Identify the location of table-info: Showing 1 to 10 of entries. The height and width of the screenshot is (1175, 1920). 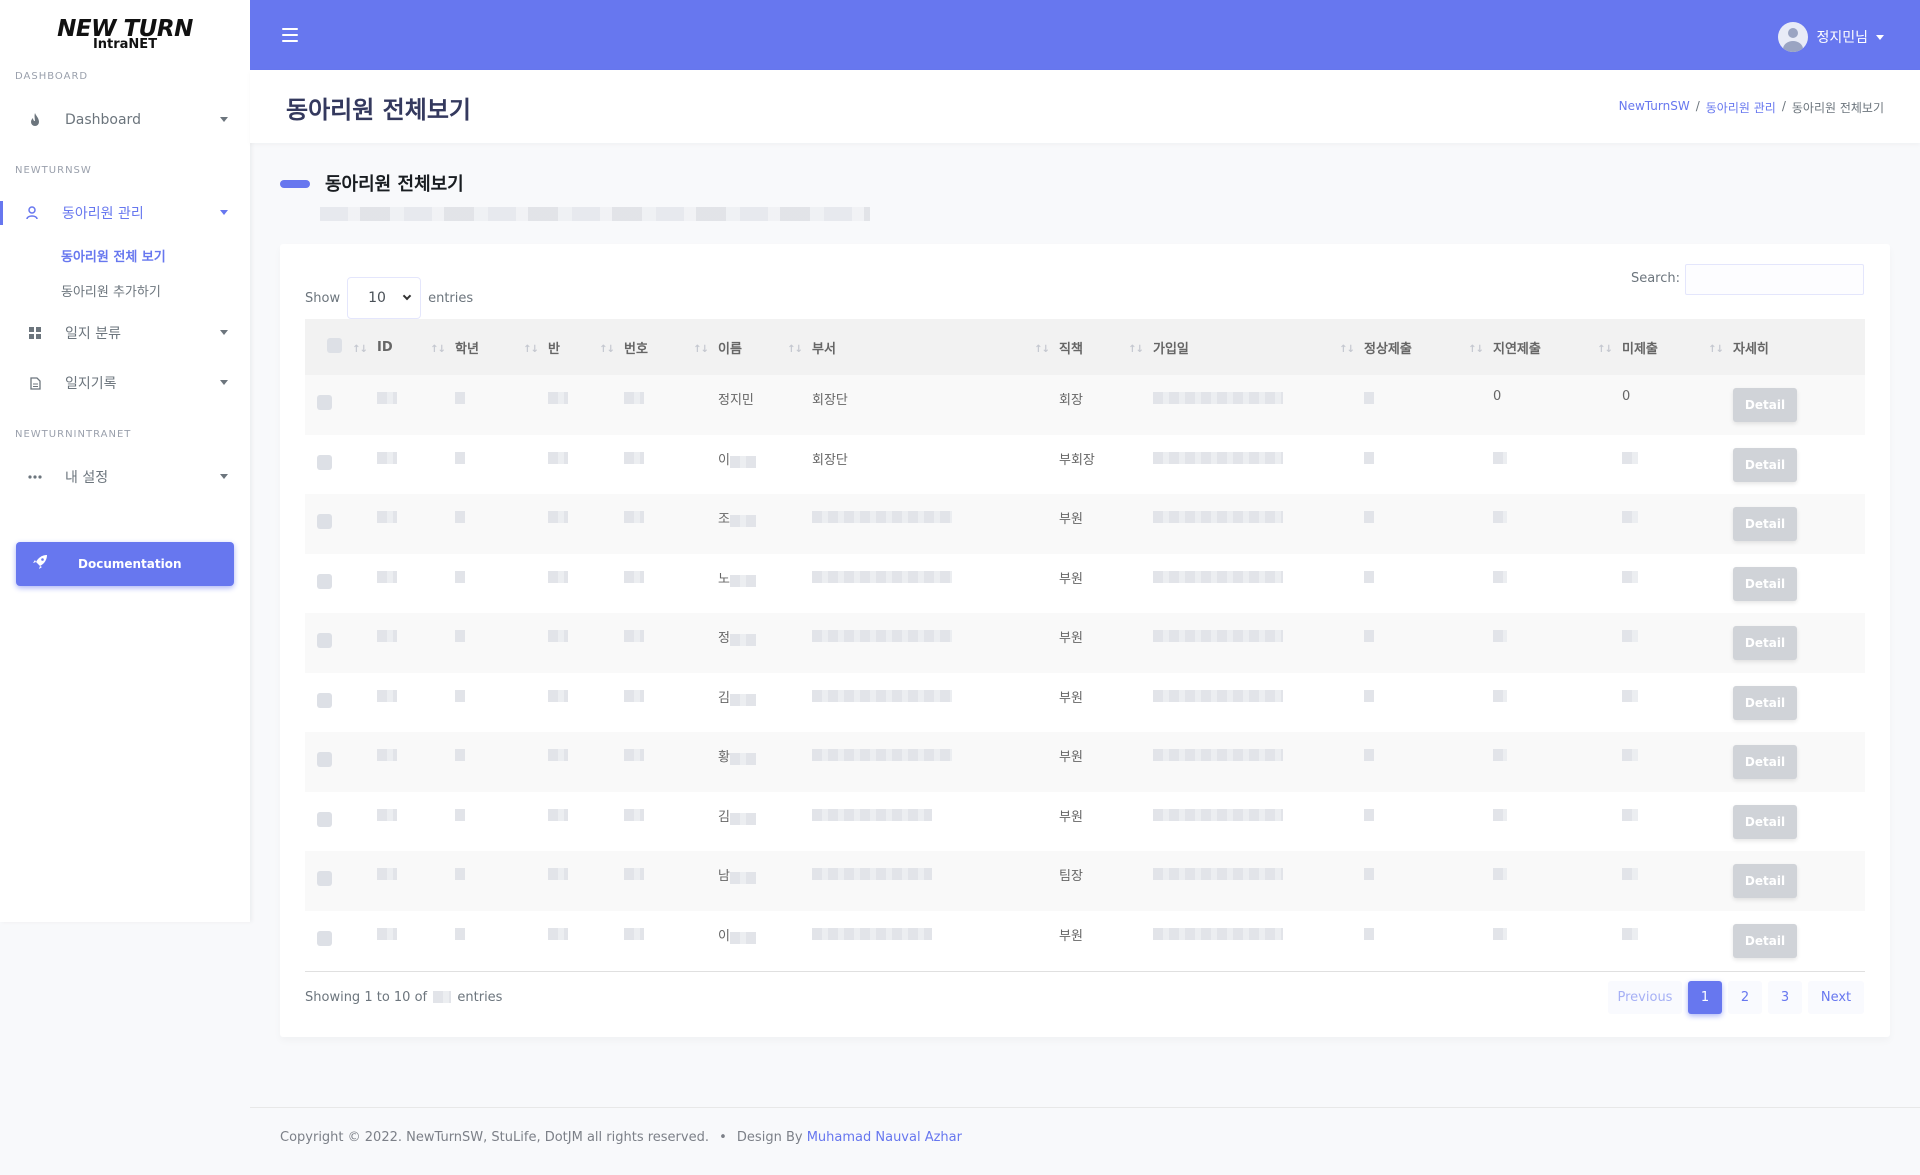
(404, 997).